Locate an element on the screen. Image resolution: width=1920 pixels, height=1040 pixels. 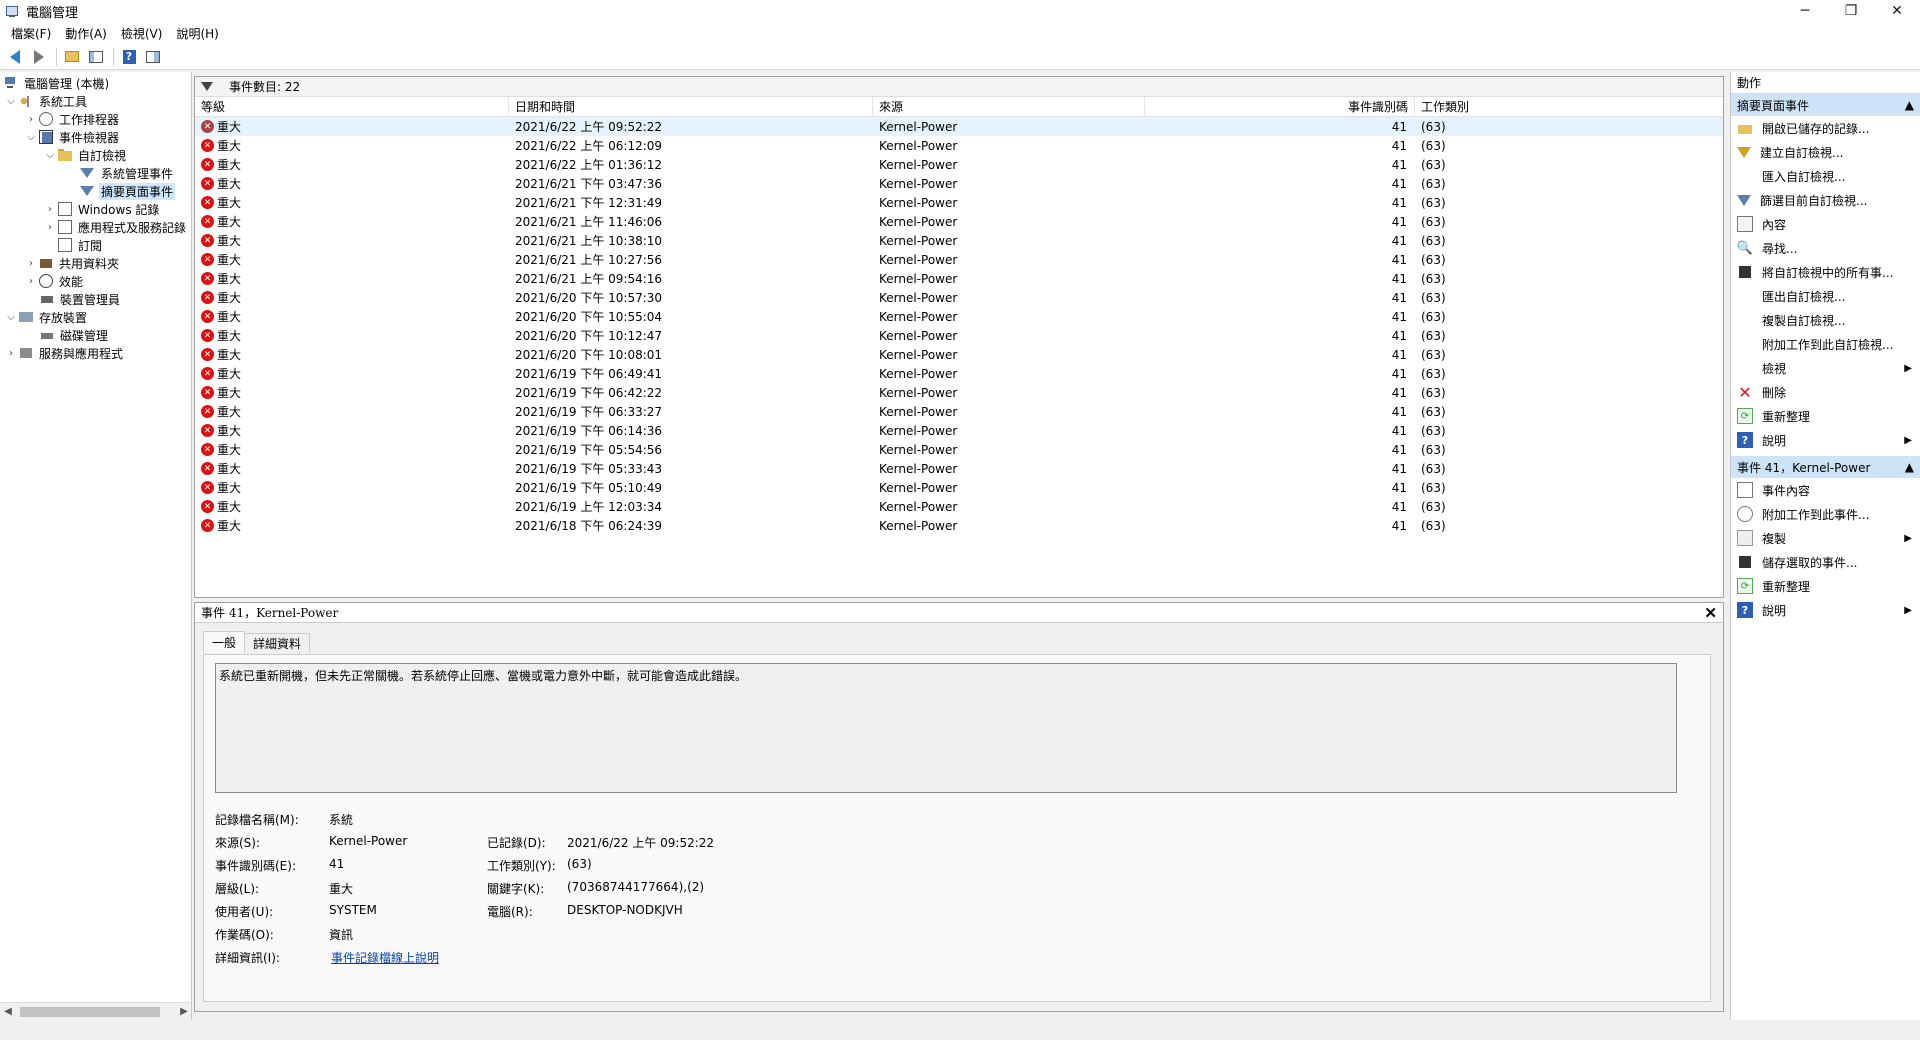
menu-file: 檔案(F) is located at coordinates (31, 33).